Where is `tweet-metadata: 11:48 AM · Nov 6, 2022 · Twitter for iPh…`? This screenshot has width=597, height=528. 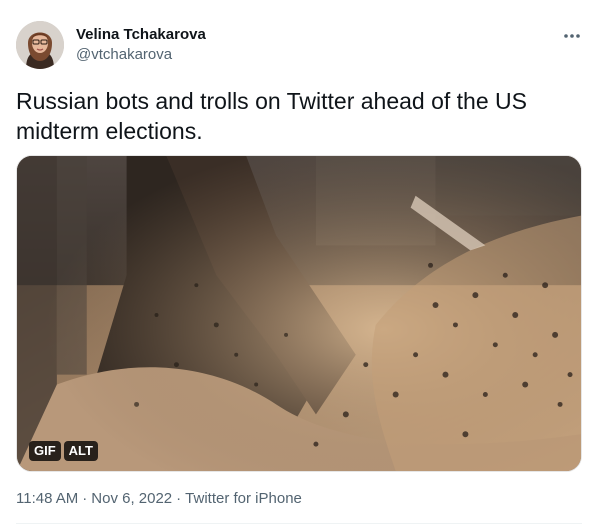
tweet-metadata: 11:48 AM · Nov 6, 2022 · Twitter for iPh… is located at coordinates (159, 499).